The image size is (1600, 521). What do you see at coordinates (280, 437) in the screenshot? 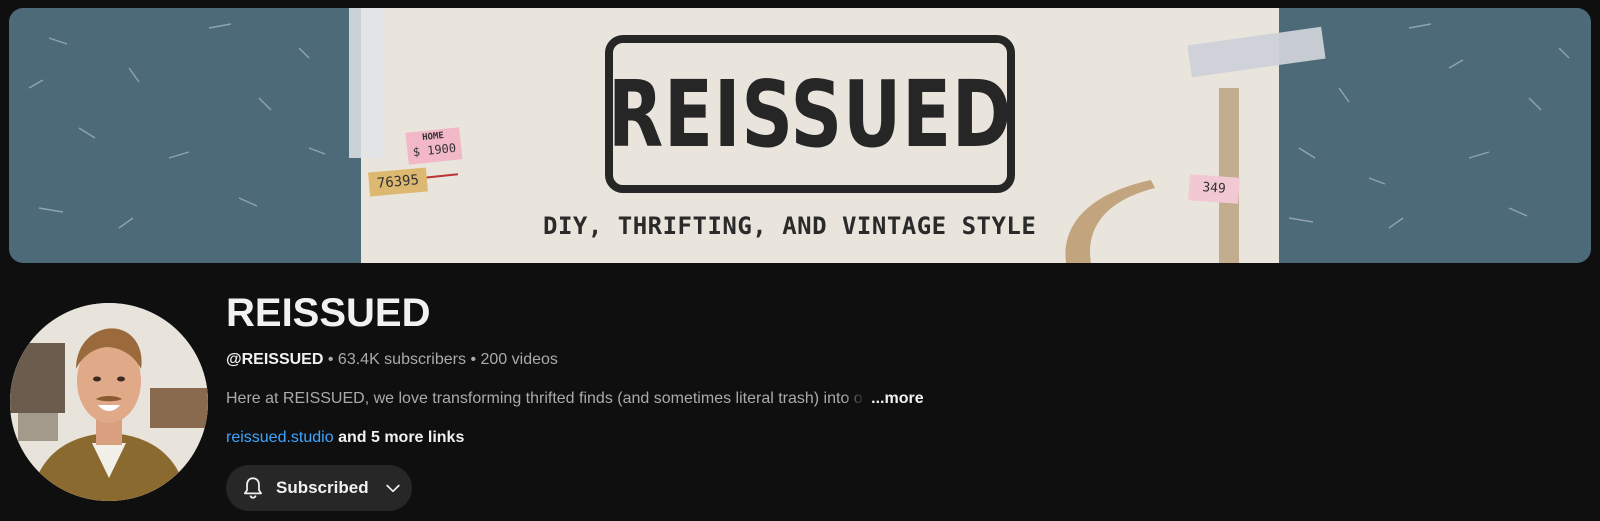
I see `channel-link: reissued.studio` at bounding box center [280, 437].